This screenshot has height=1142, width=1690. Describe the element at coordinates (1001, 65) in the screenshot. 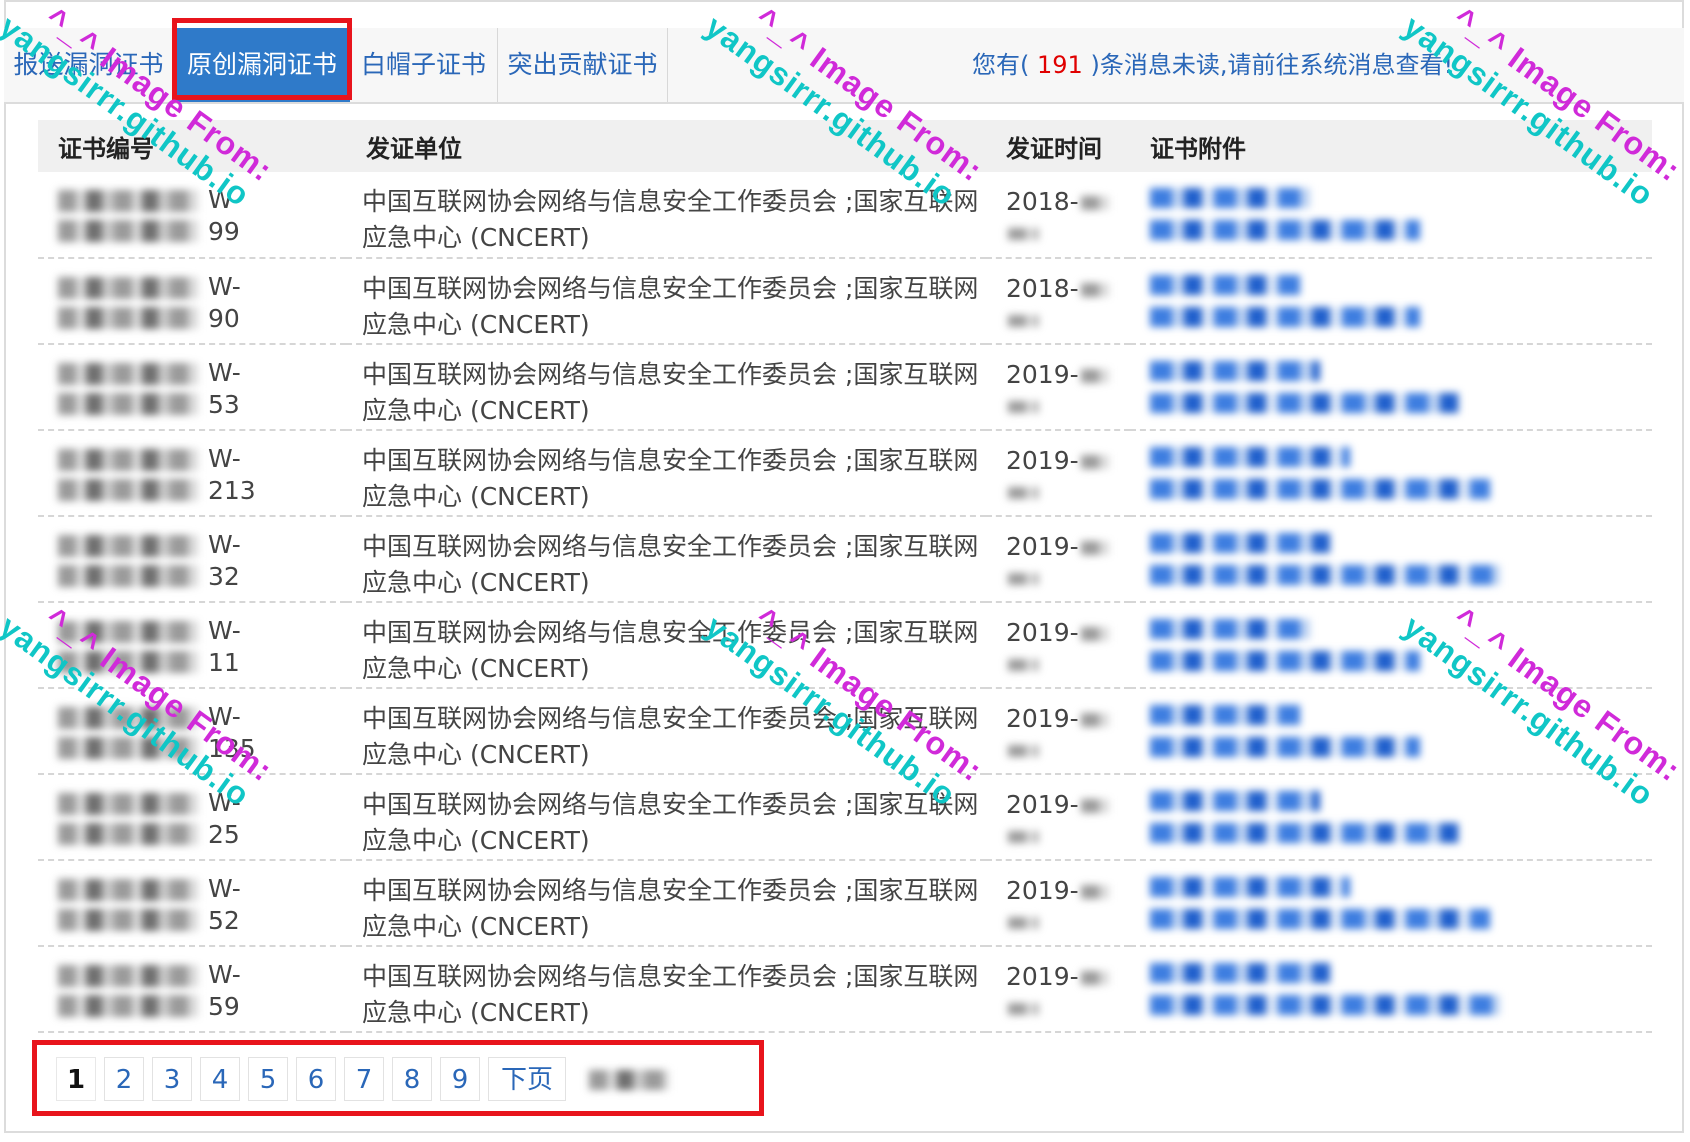

I see `notice-prefix: 您有(` at that location.